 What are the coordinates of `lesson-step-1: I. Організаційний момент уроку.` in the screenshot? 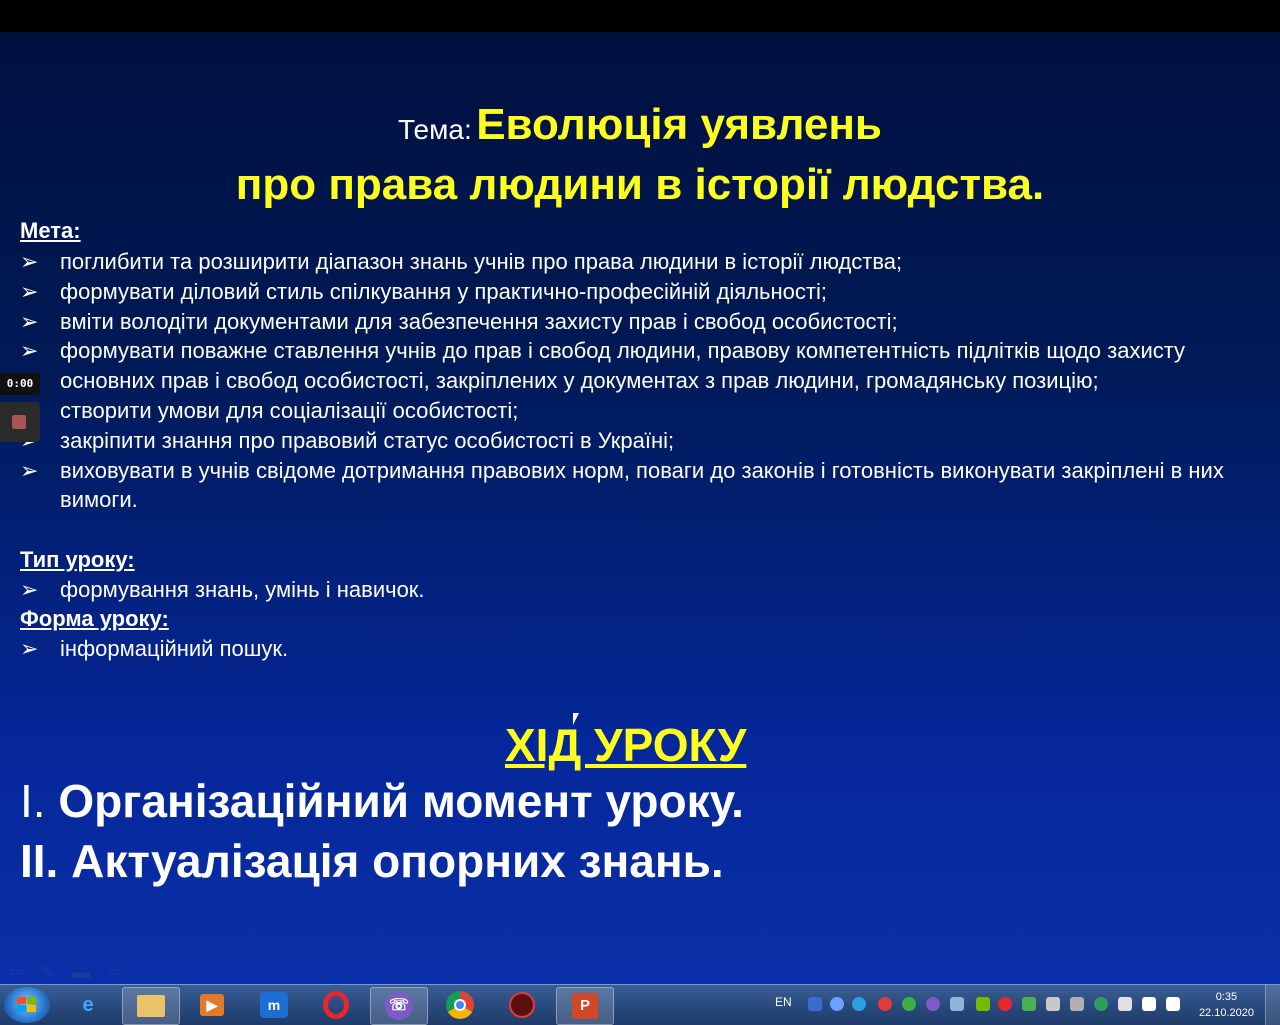 It's located at (382, 801).